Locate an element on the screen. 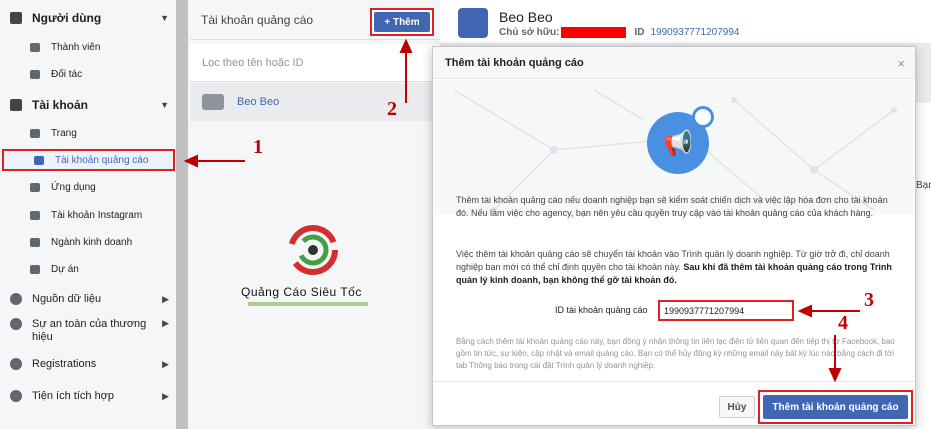  people-icon is located at coordinates (16, 18).